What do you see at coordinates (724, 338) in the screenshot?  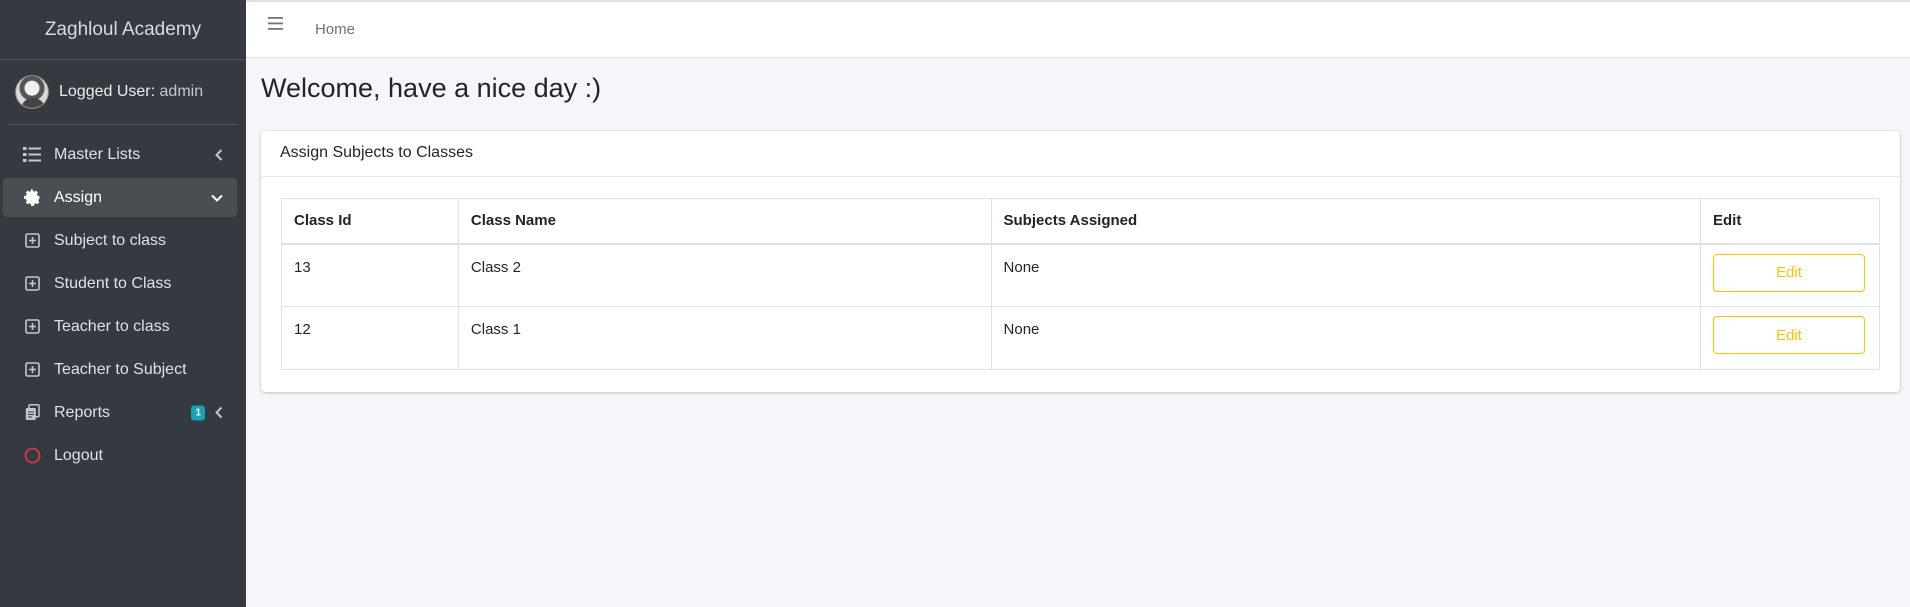 I see `class-name-cell: Class 1` at bounding box center [724, 338].